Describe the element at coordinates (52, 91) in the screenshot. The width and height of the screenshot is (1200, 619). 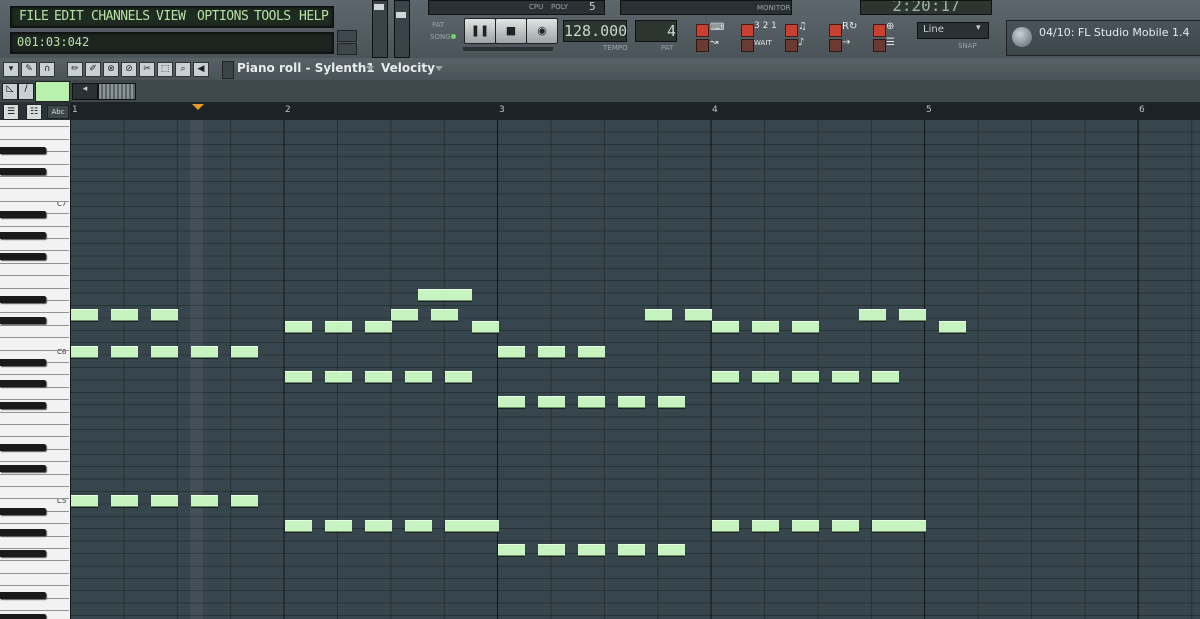
I see `note-color-swatch` at that location.